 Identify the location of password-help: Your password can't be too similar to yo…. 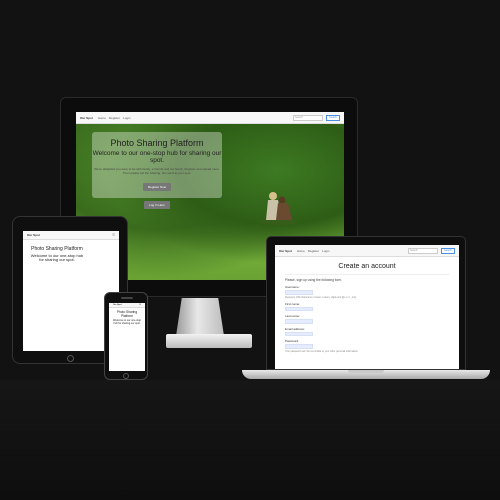
(322, 351).